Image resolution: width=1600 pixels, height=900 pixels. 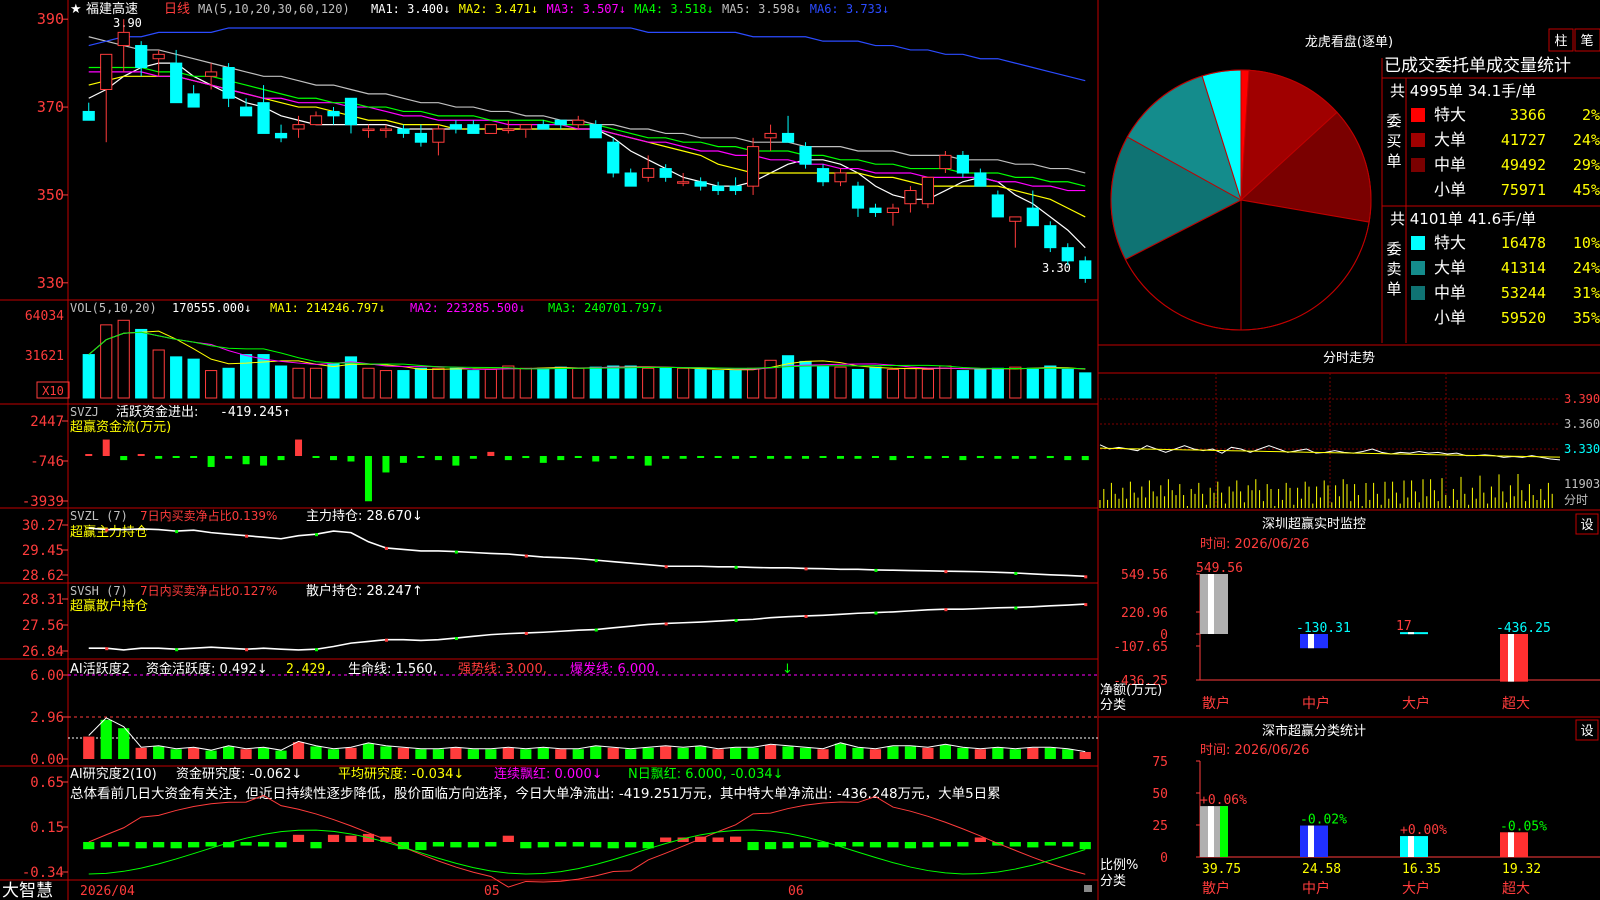 I want to click on sz-monitor-category: 超大, so click(x=1516, y=704).